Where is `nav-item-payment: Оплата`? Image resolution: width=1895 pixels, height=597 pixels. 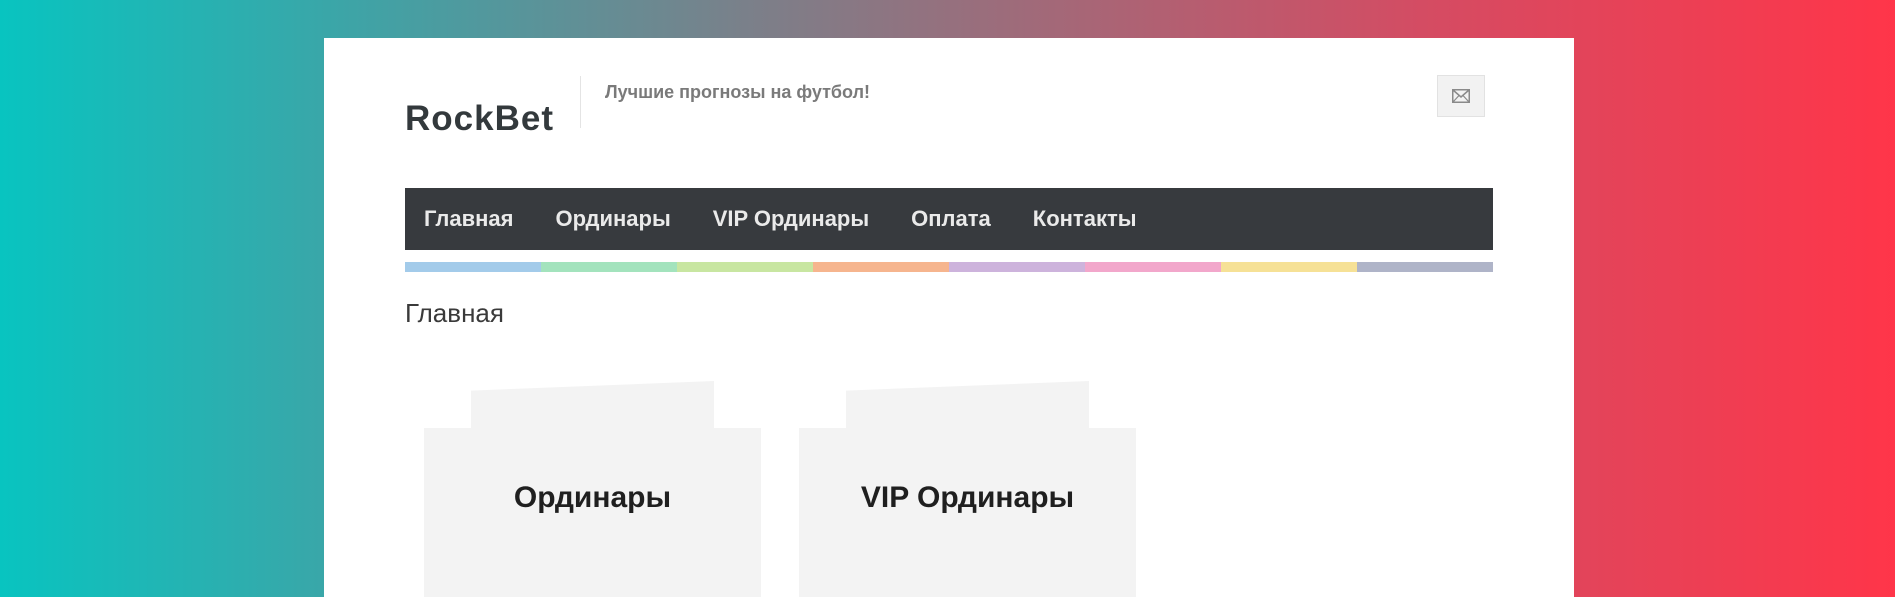 nav-item-payment: Оплата is located at coordinates (951, 219).